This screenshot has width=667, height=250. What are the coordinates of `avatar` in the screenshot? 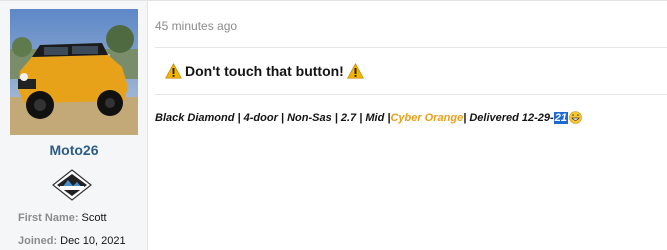 It's located at (74, 72).